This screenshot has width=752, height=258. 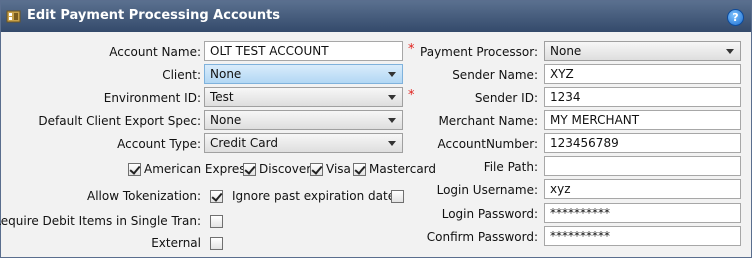 What do you see at coordinates (376, 16) in the screenshot?
I see `title-bar: Edit Payment Processing Accounts ?` at bounding box center [376, 16].